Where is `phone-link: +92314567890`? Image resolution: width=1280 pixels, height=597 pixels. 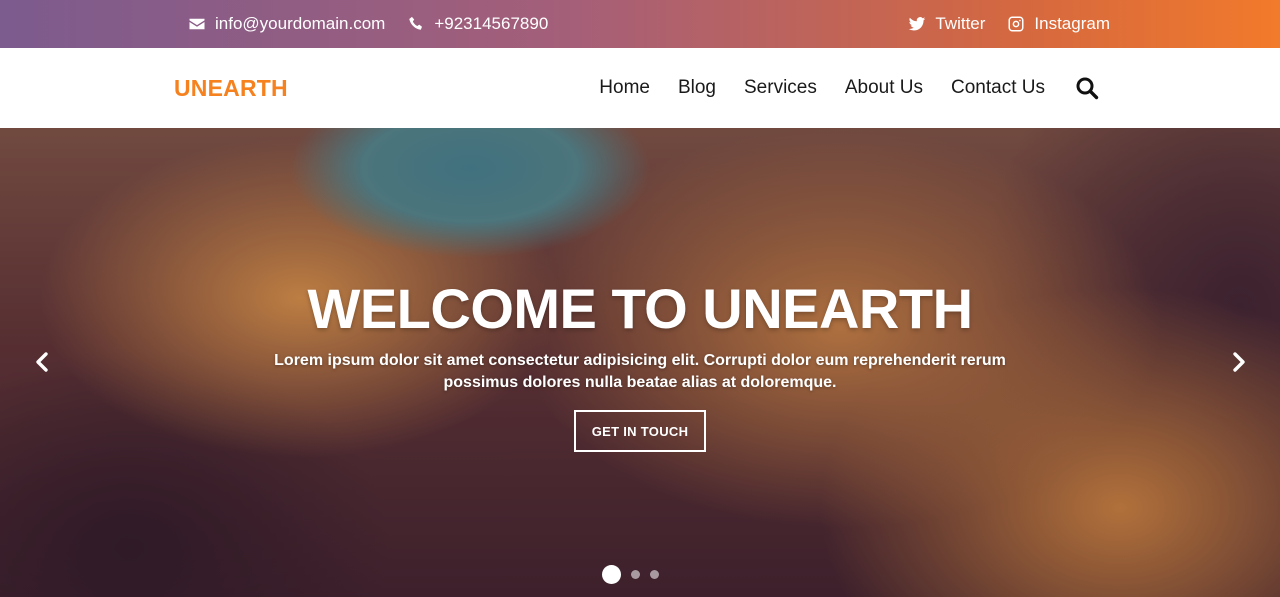 phone-link: +92314567890 is located at coordinates (477, 24).